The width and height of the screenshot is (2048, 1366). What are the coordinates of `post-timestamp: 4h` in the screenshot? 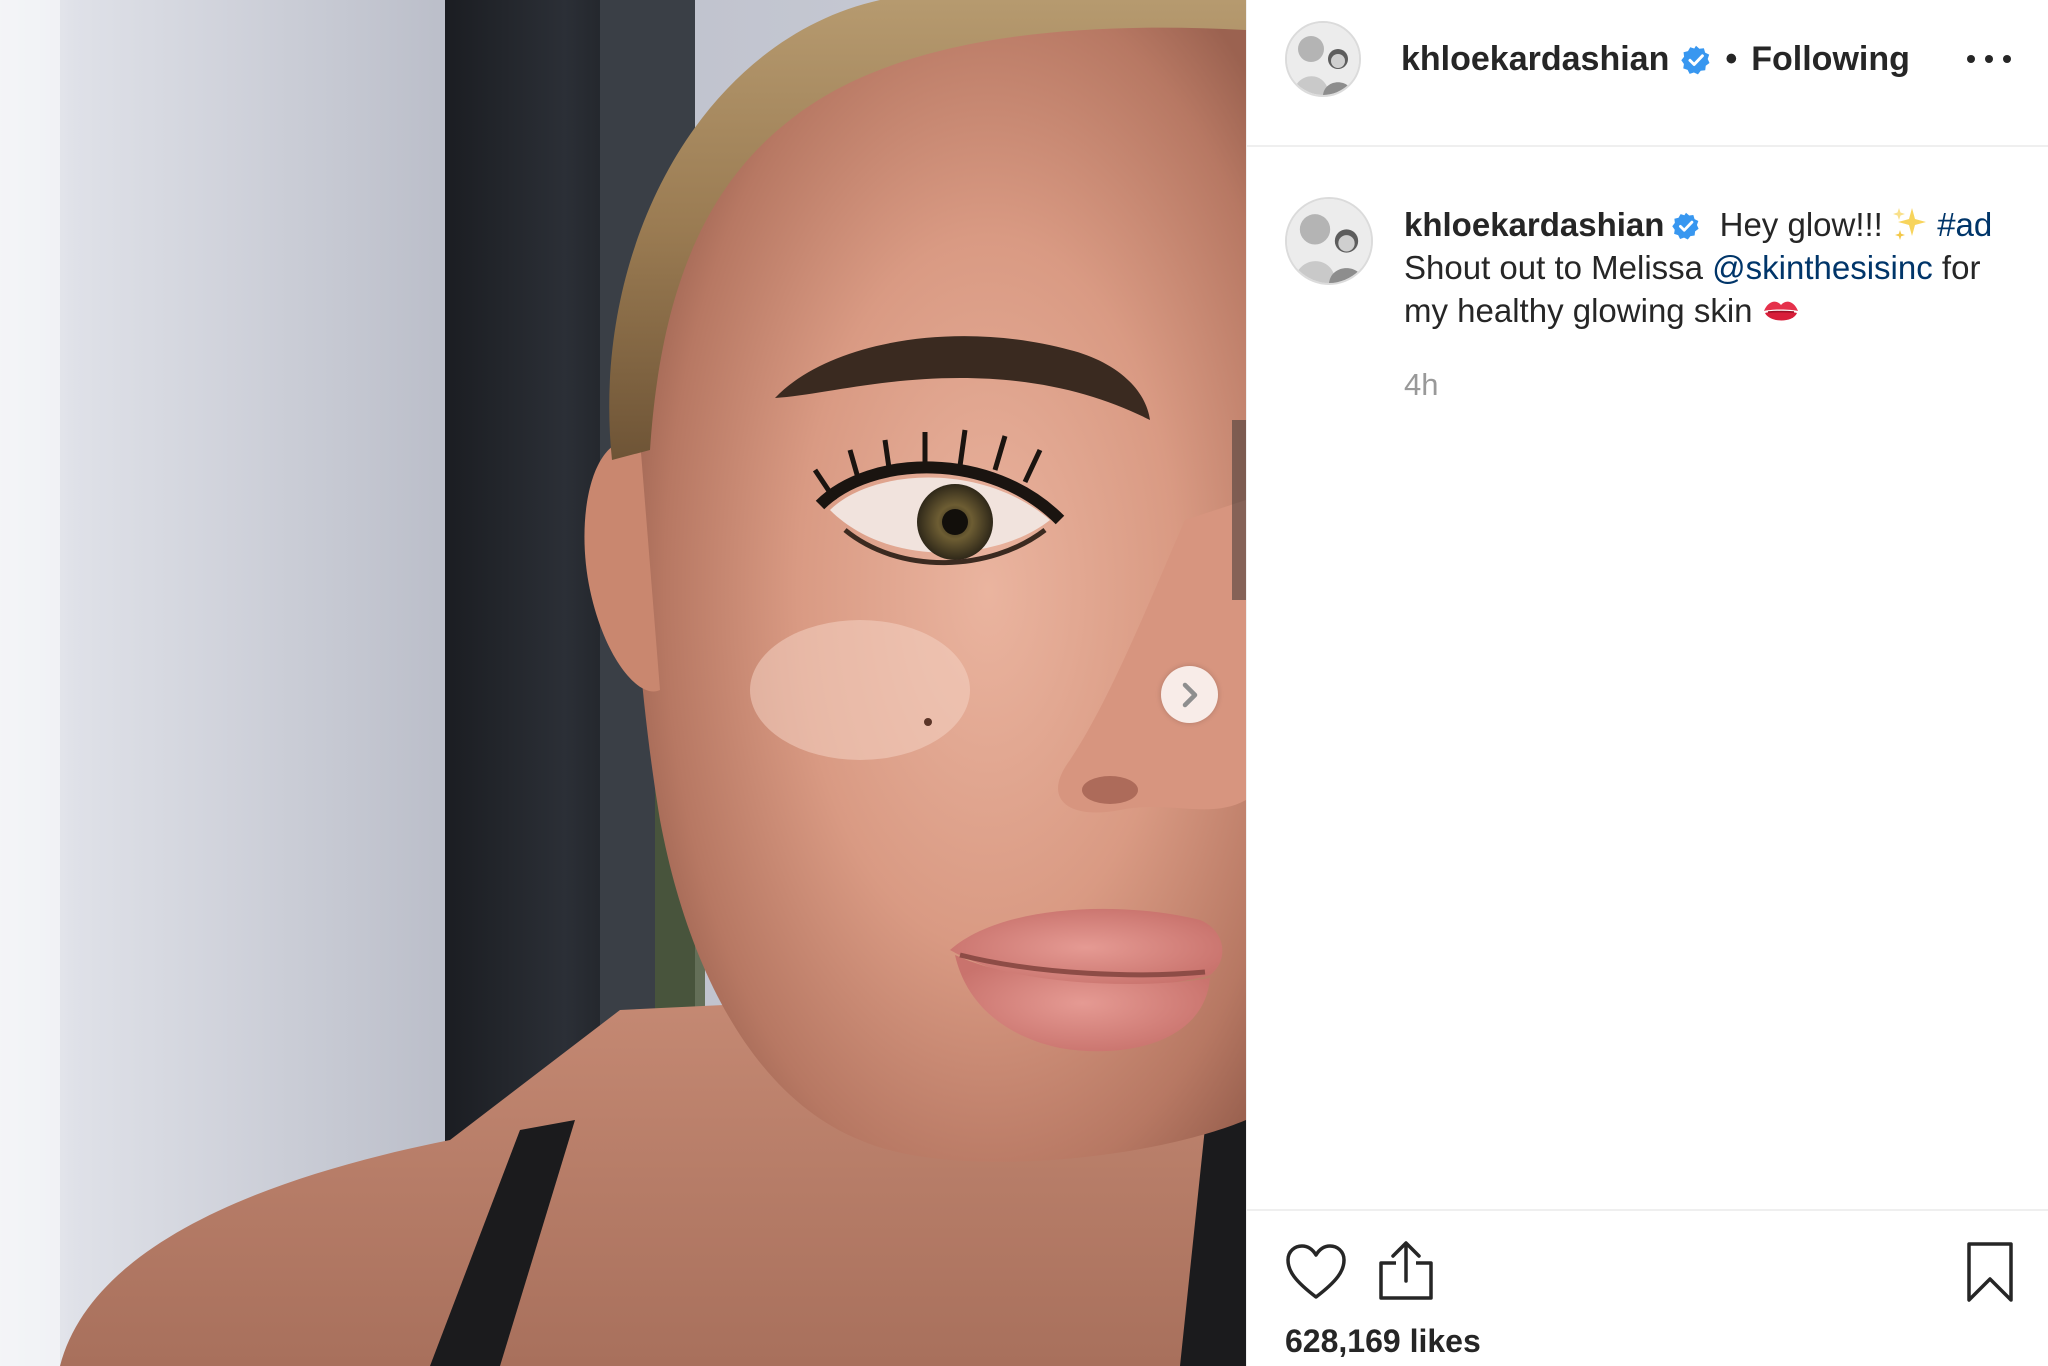 It's located at (1421, 385).